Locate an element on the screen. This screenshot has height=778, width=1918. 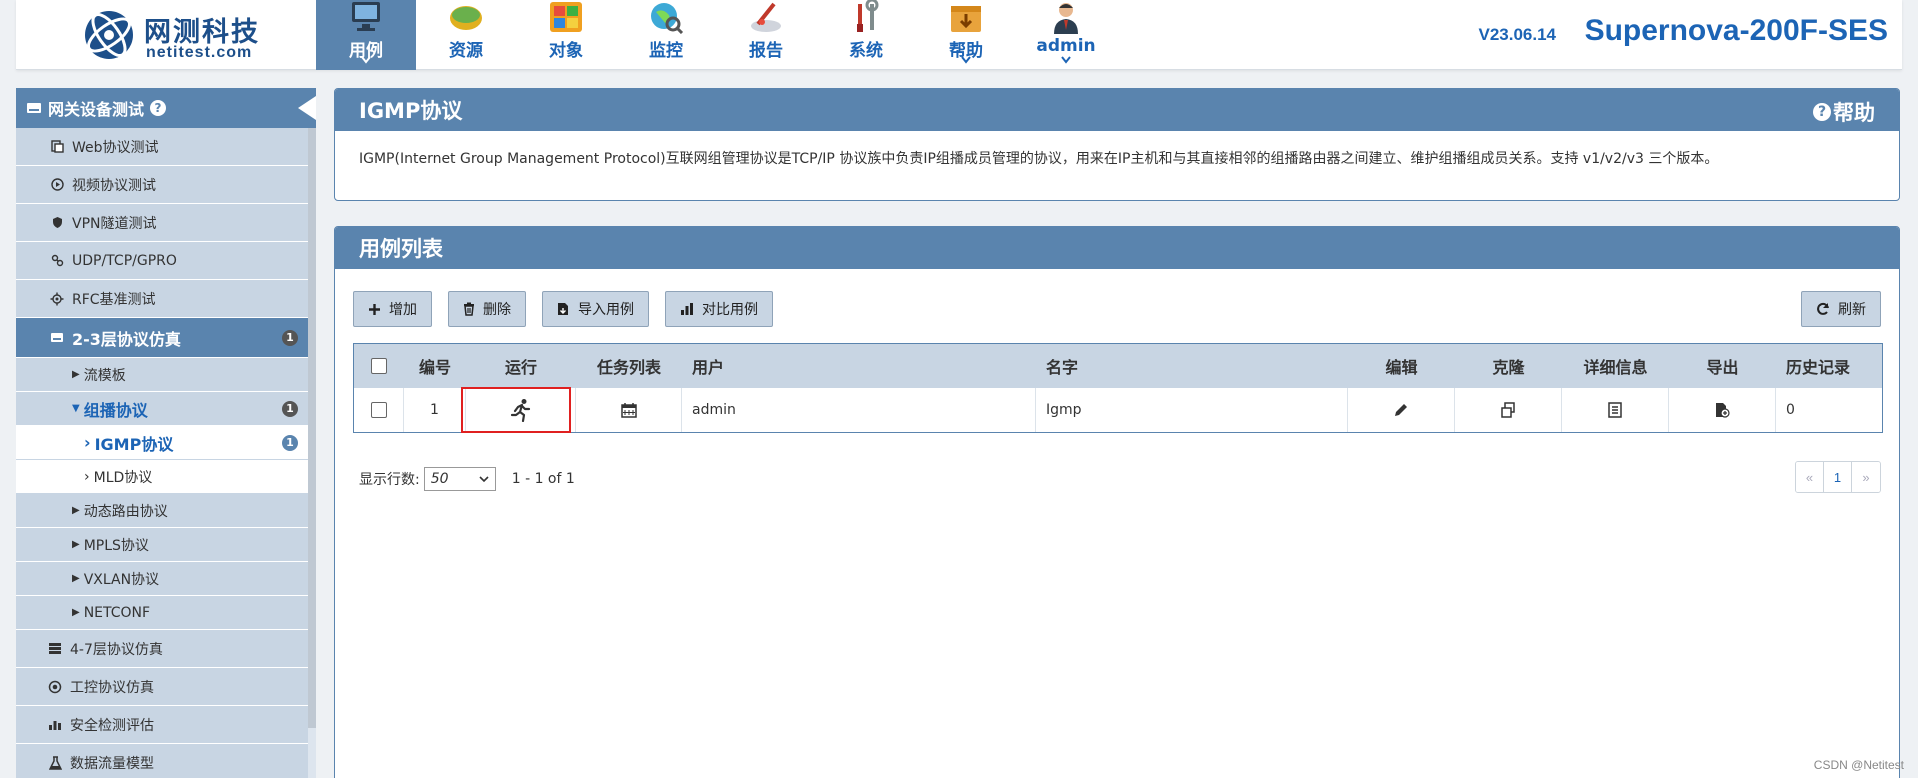
nav-label: 监控 is located at coordinates (666, 51).